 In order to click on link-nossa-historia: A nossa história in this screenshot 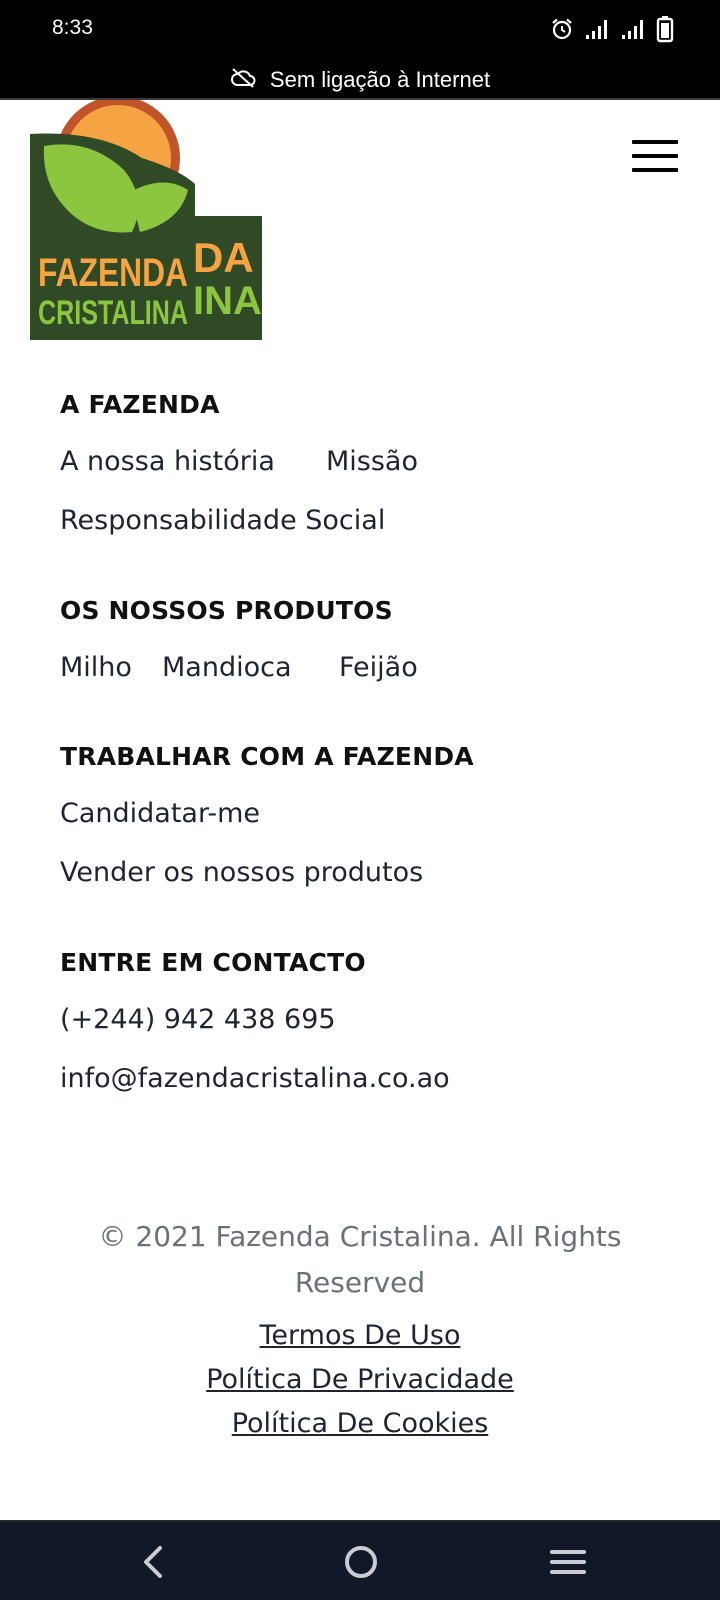, I will do `click(167, 461)`.